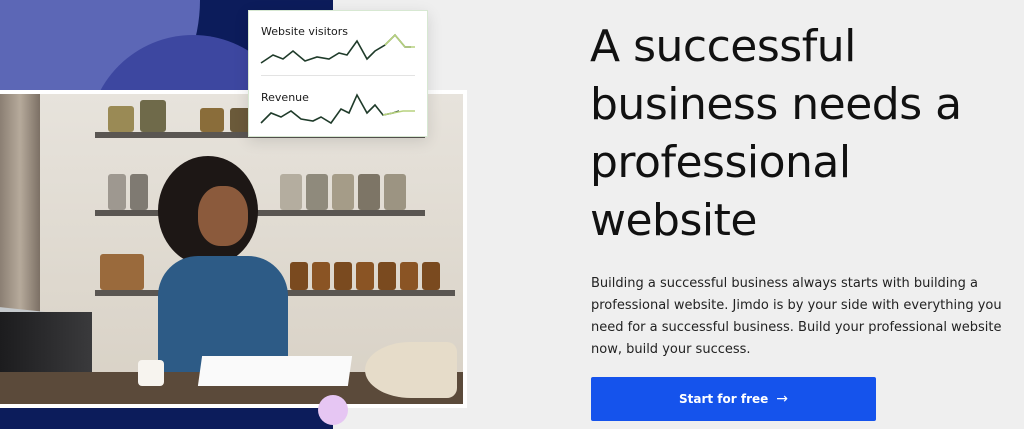 The width and height of the screenshot is (1024, 429). Describe the element at coordinates (223, 216) in the screenshot. I see `face` at that location.